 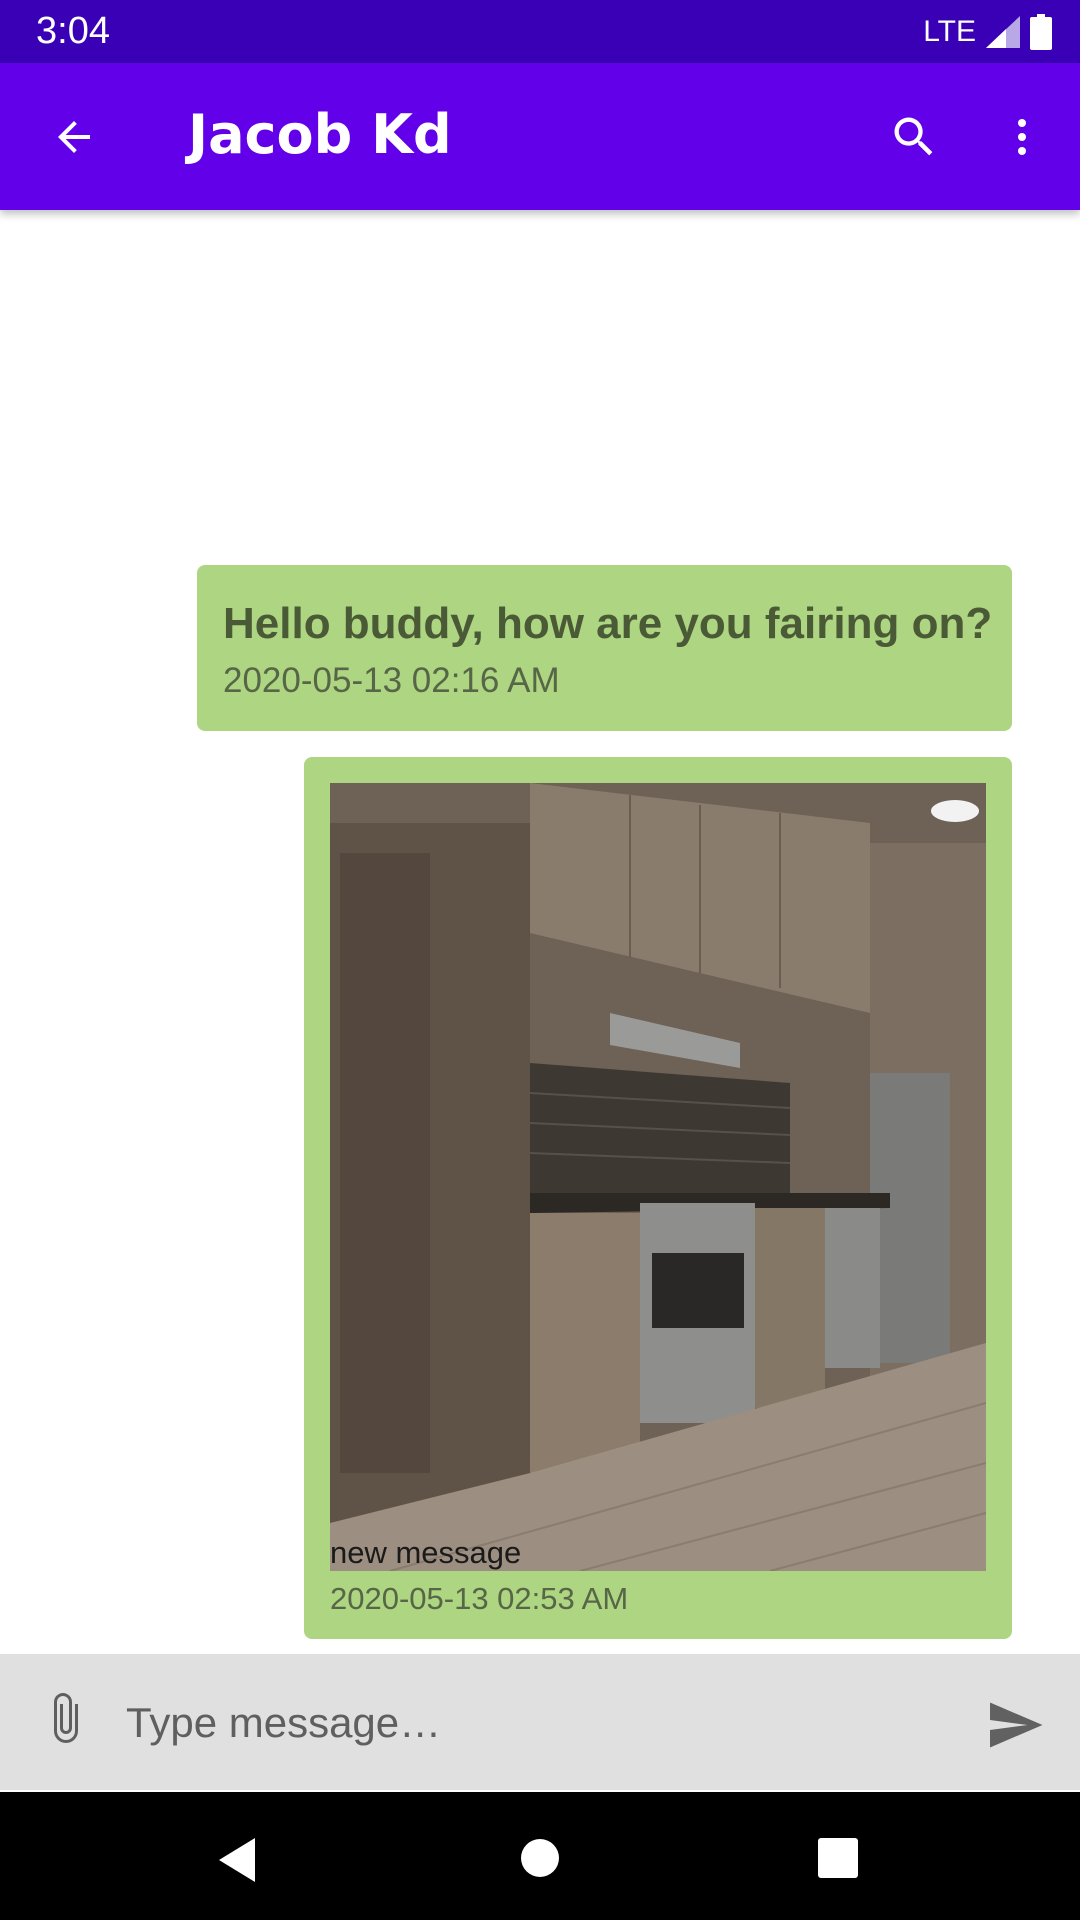 I want to click on more-options-button, so click(x=1022, y=137).